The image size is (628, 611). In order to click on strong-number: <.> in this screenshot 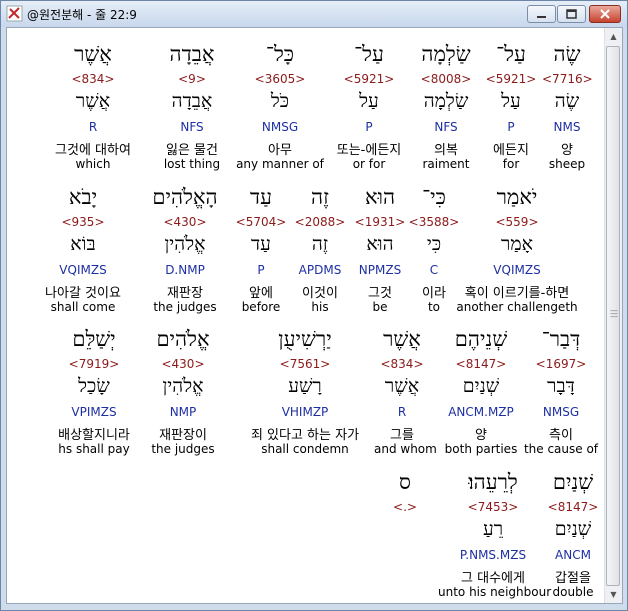, I will do `click(405, 507)`.